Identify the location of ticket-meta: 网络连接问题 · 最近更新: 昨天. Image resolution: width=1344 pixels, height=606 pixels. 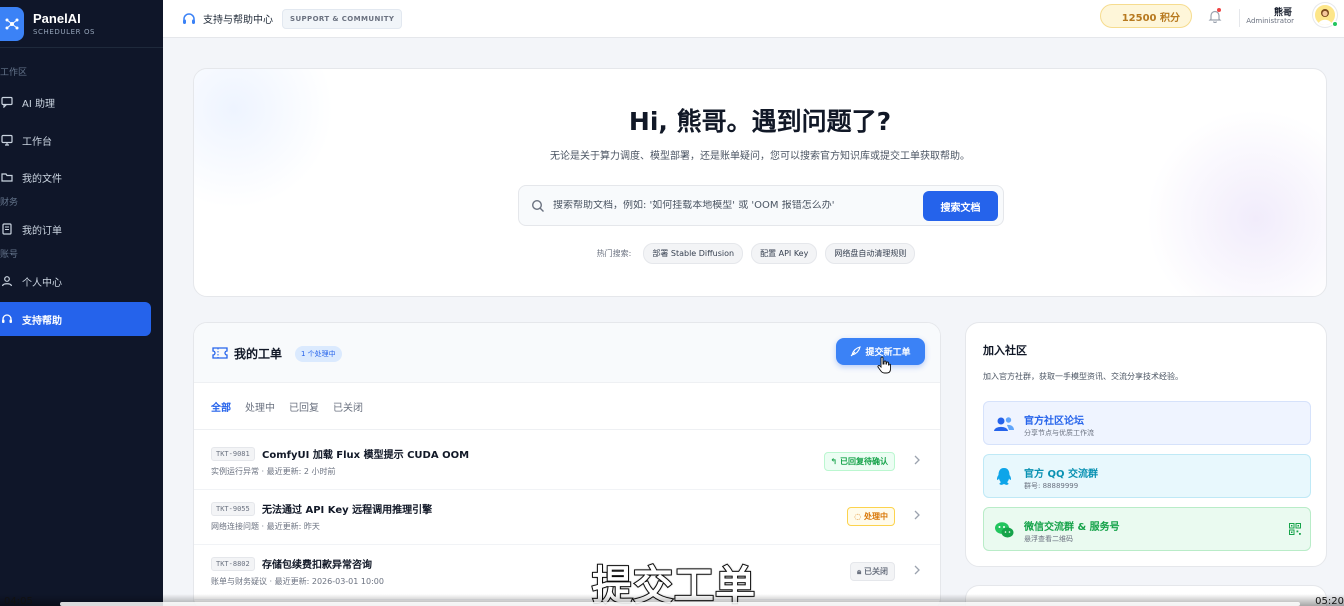
(265, 526).